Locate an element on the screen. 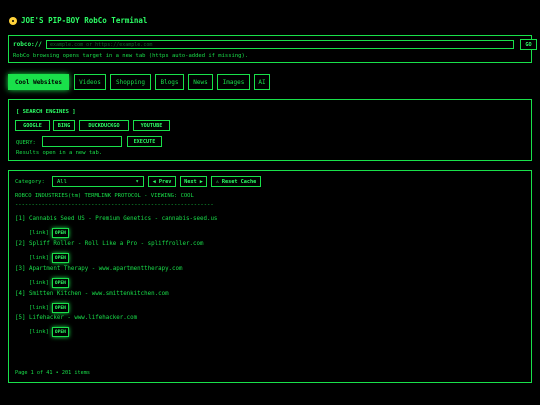 Image resolution: width=540 pixels, height=405 pixels. tab-blogs: Blogs is located at coordinates (169, 82).